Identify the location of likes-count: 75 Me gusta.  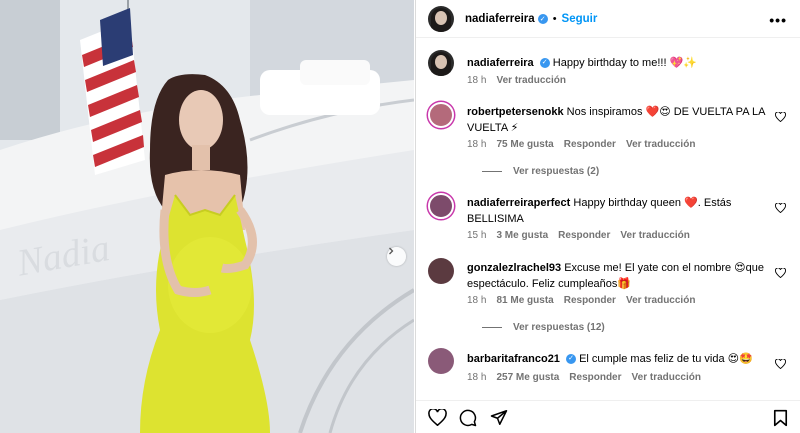
(524, 144).